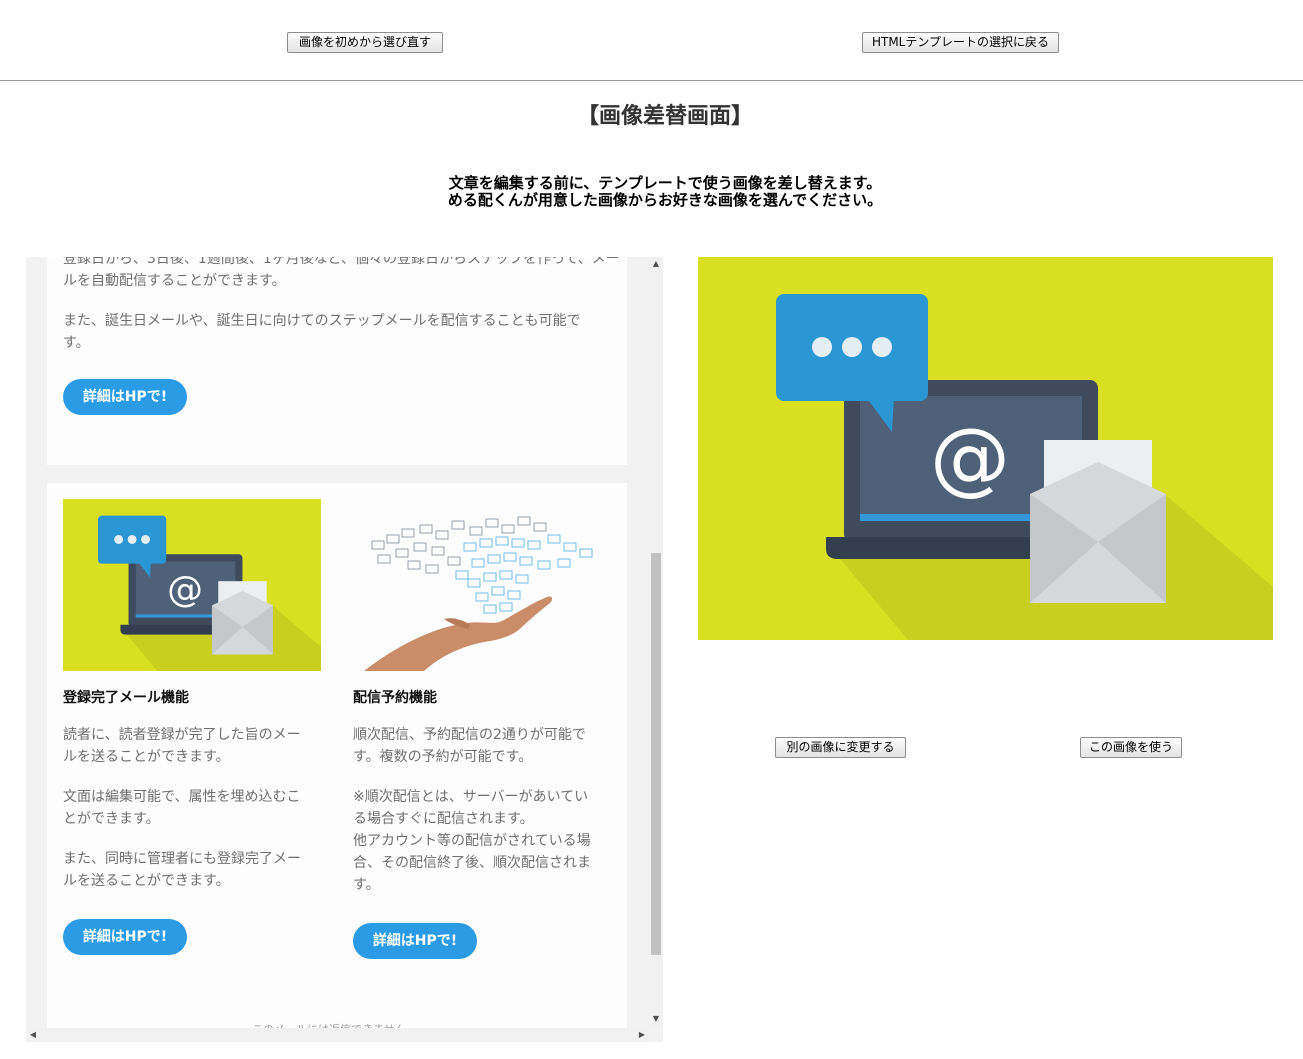  I want to click on feature-right-p2d: 合、その配信終了後、順次配信されま, so click(472, 863).